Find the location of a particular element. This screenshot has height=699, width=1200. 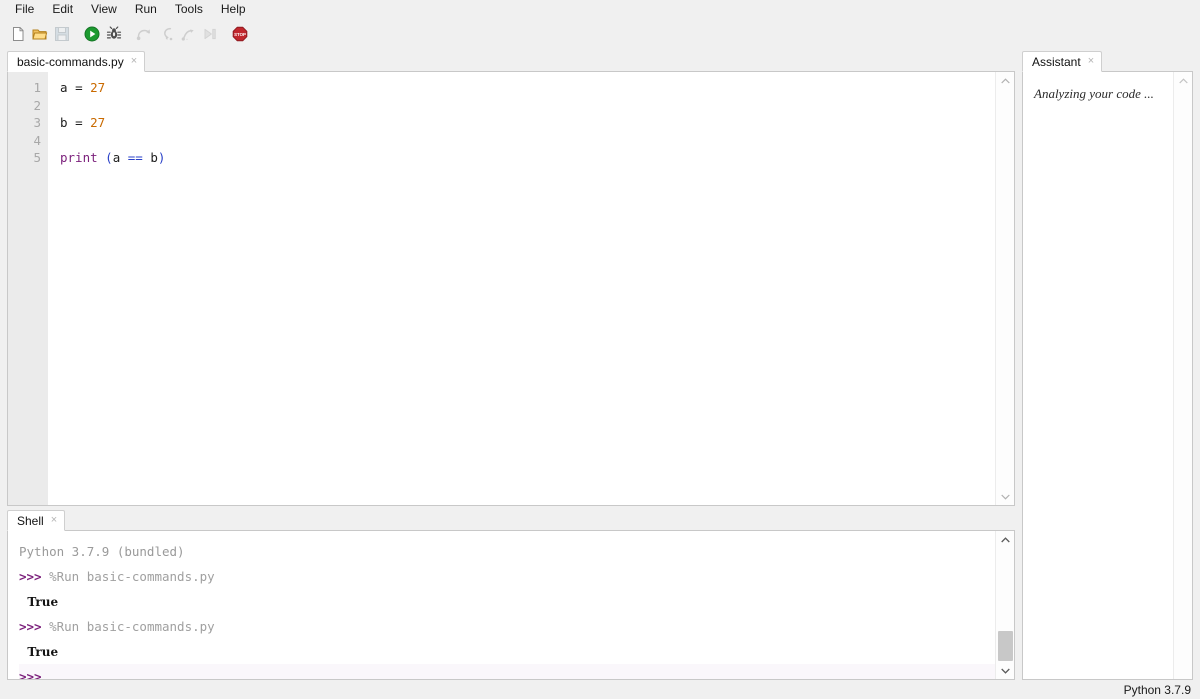

new-file-icon is located at coordinates (18, 34).